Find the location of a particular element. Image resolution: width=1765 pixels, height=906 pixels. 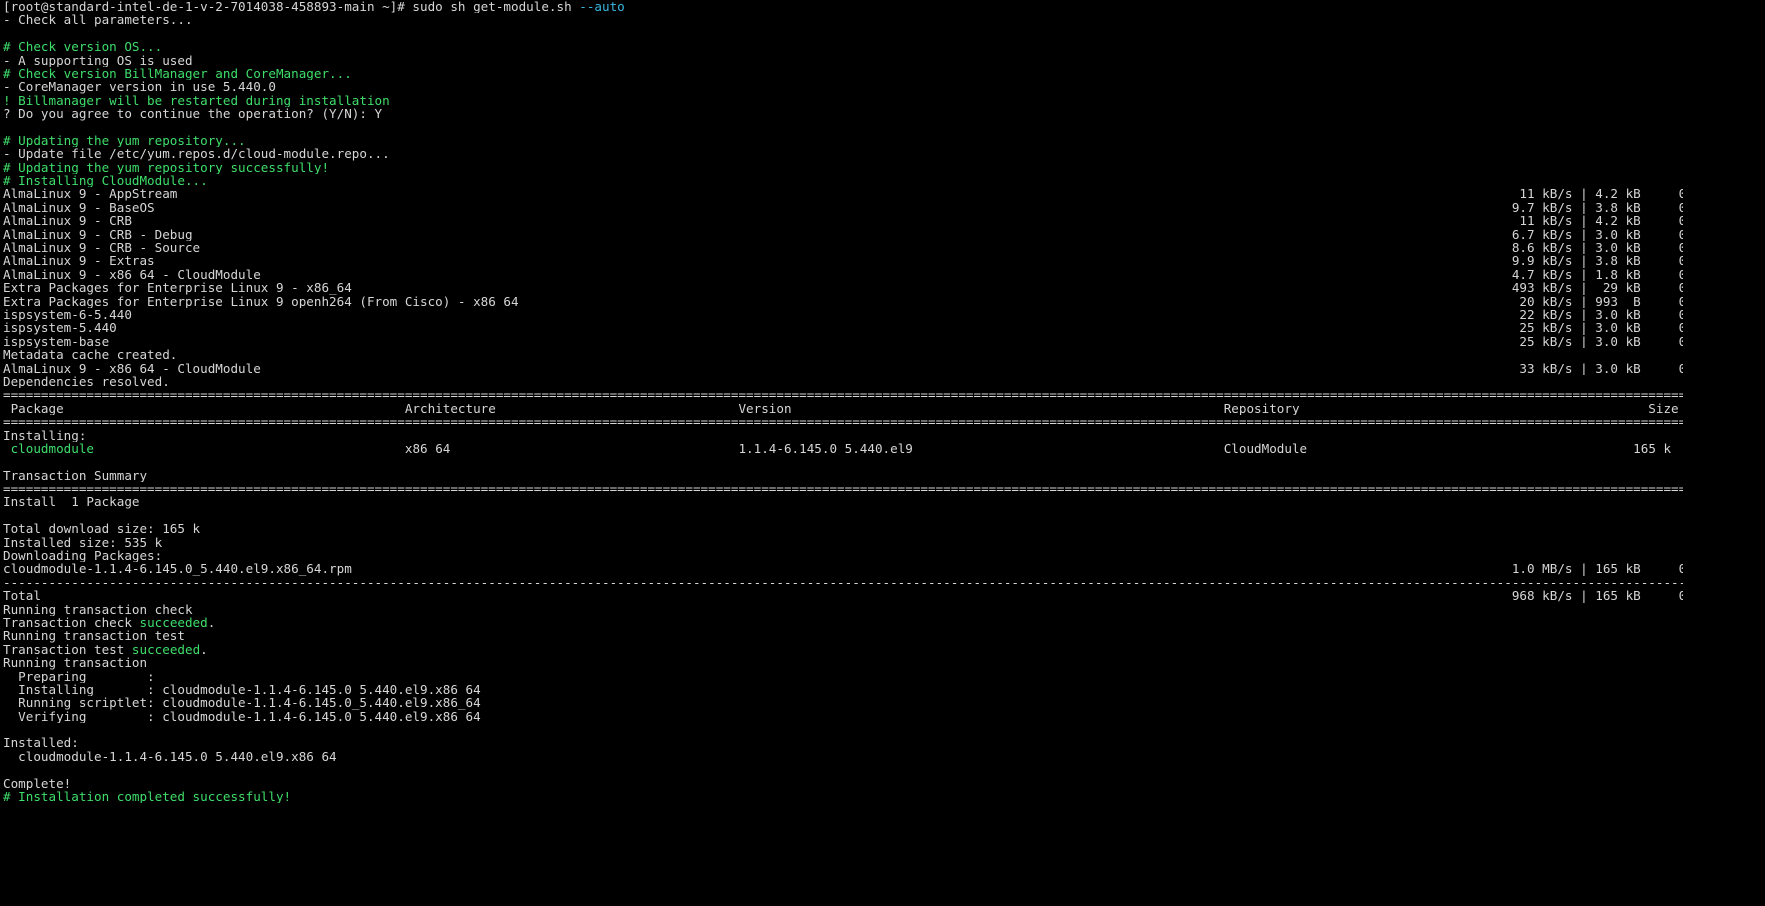

terminal-line: ispsystem-5.440 25 kB/s | 3.0 kB 00:00 is located at coordinates (843, 327).